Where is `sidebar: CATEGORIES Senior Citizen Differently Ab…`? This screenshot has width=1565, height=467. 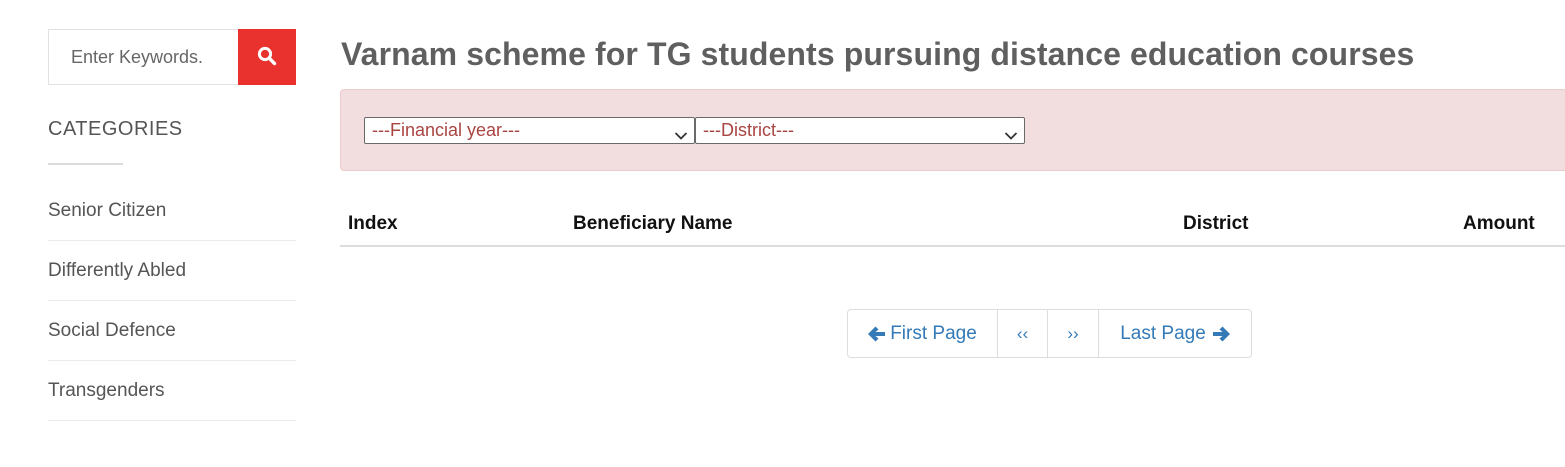 sidebar: CATEGORIES Senior Citizen Differently Ab… is located at coordinates (172, 225).